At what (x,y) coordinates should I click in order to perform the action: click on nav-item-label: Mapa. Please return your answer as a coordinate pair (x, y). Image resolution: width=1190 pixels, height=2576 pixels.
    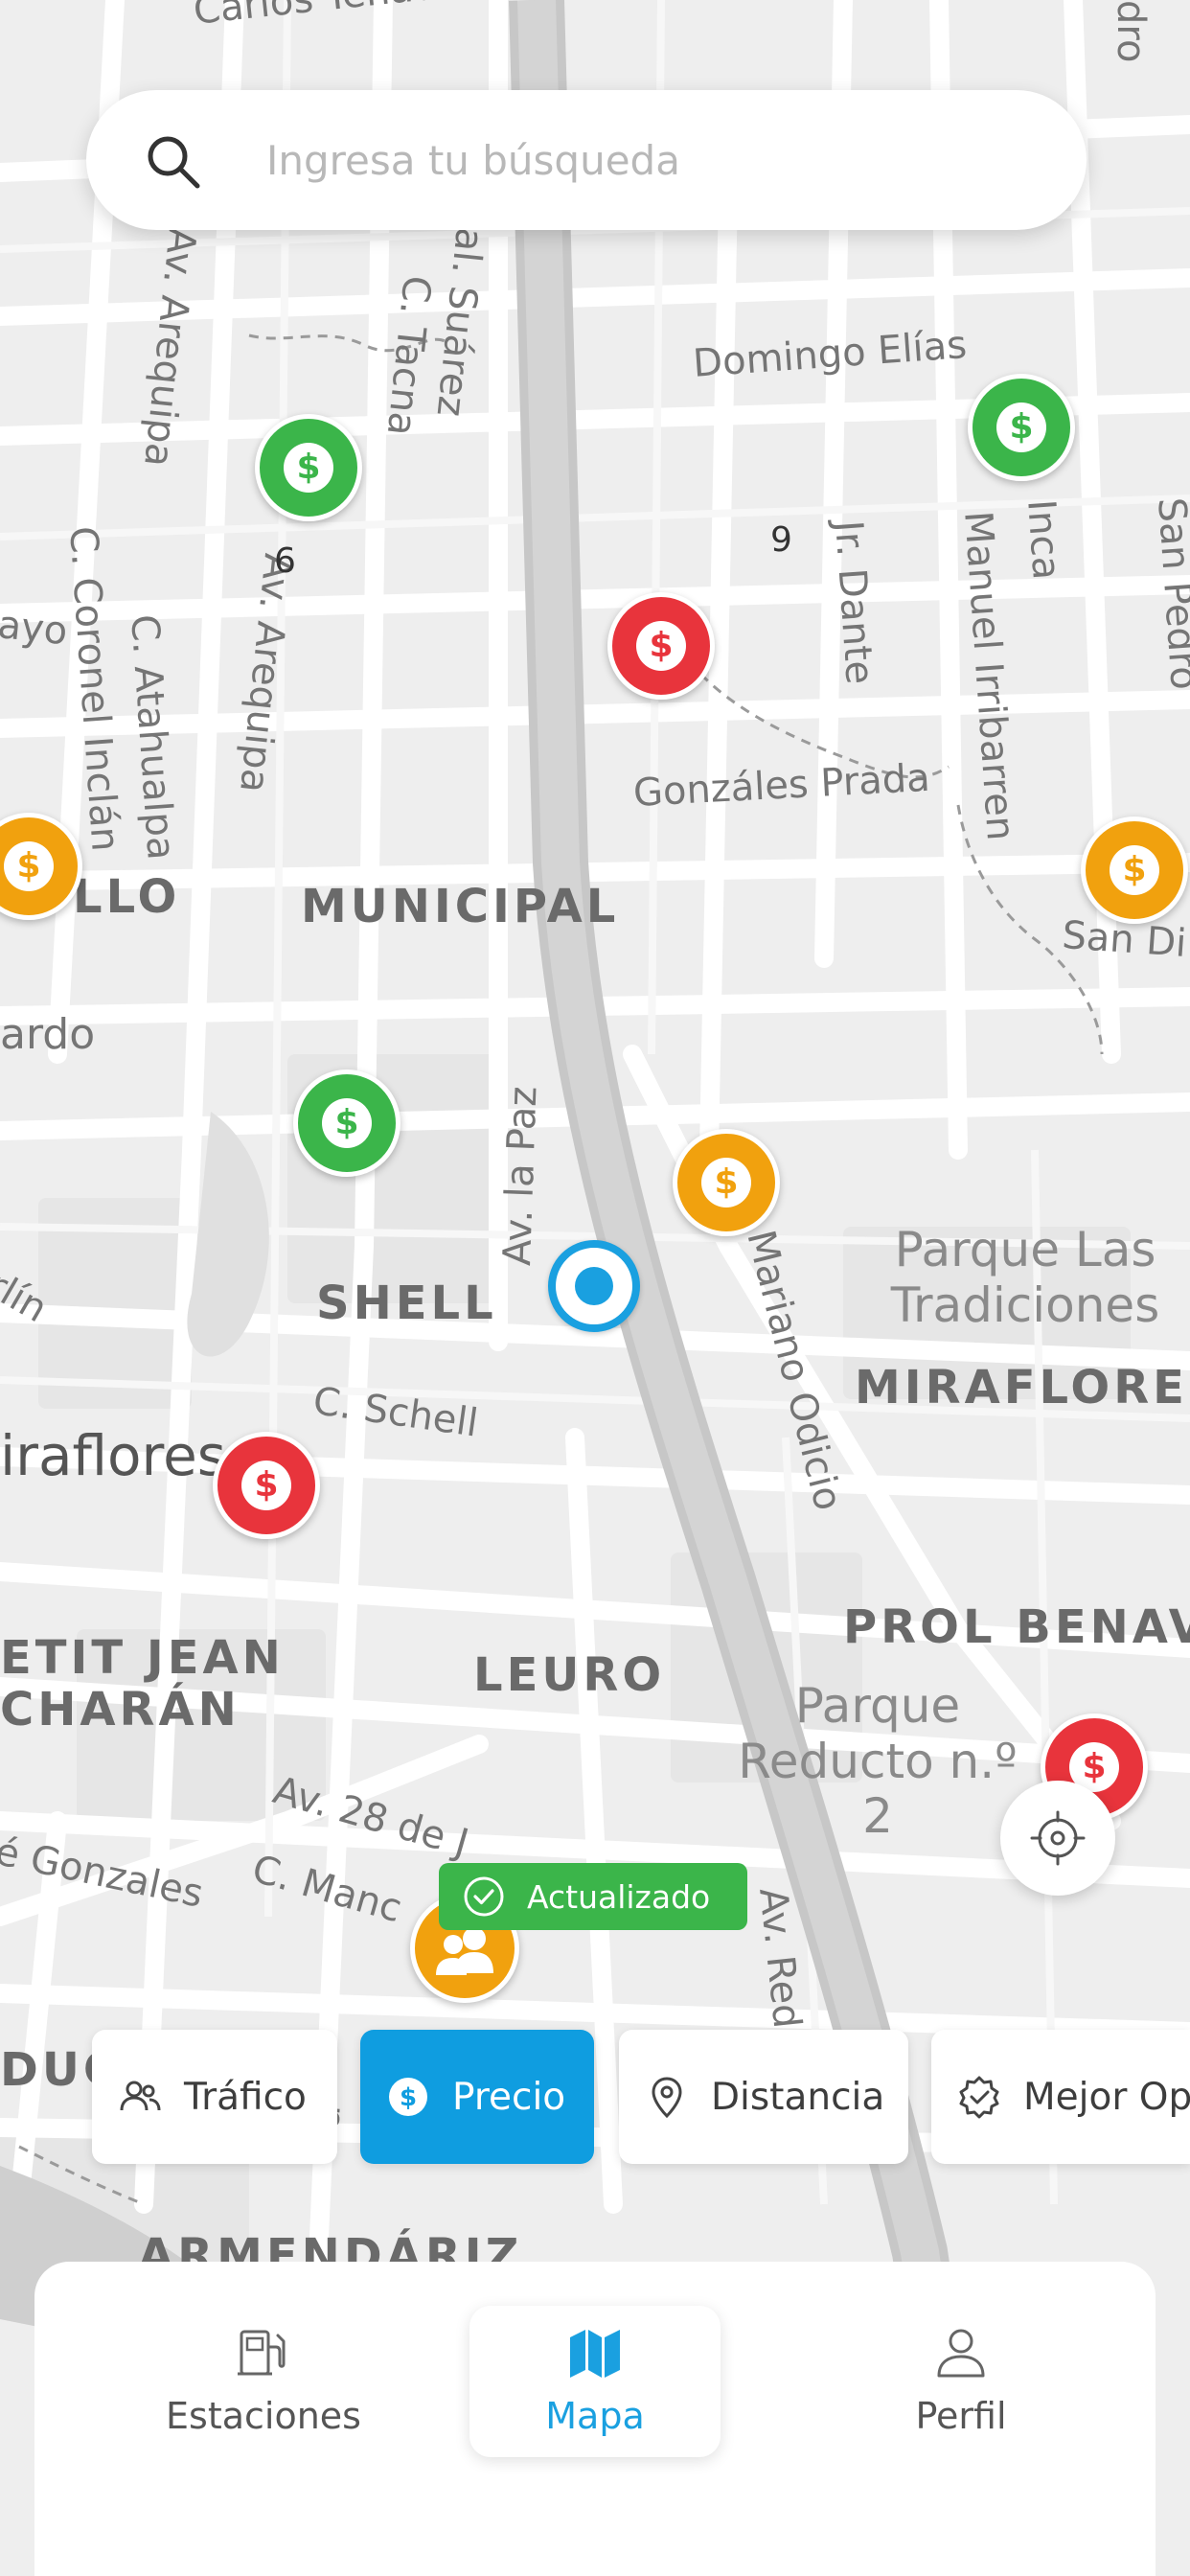
    Looking at the image, I should click on (595, 2416).